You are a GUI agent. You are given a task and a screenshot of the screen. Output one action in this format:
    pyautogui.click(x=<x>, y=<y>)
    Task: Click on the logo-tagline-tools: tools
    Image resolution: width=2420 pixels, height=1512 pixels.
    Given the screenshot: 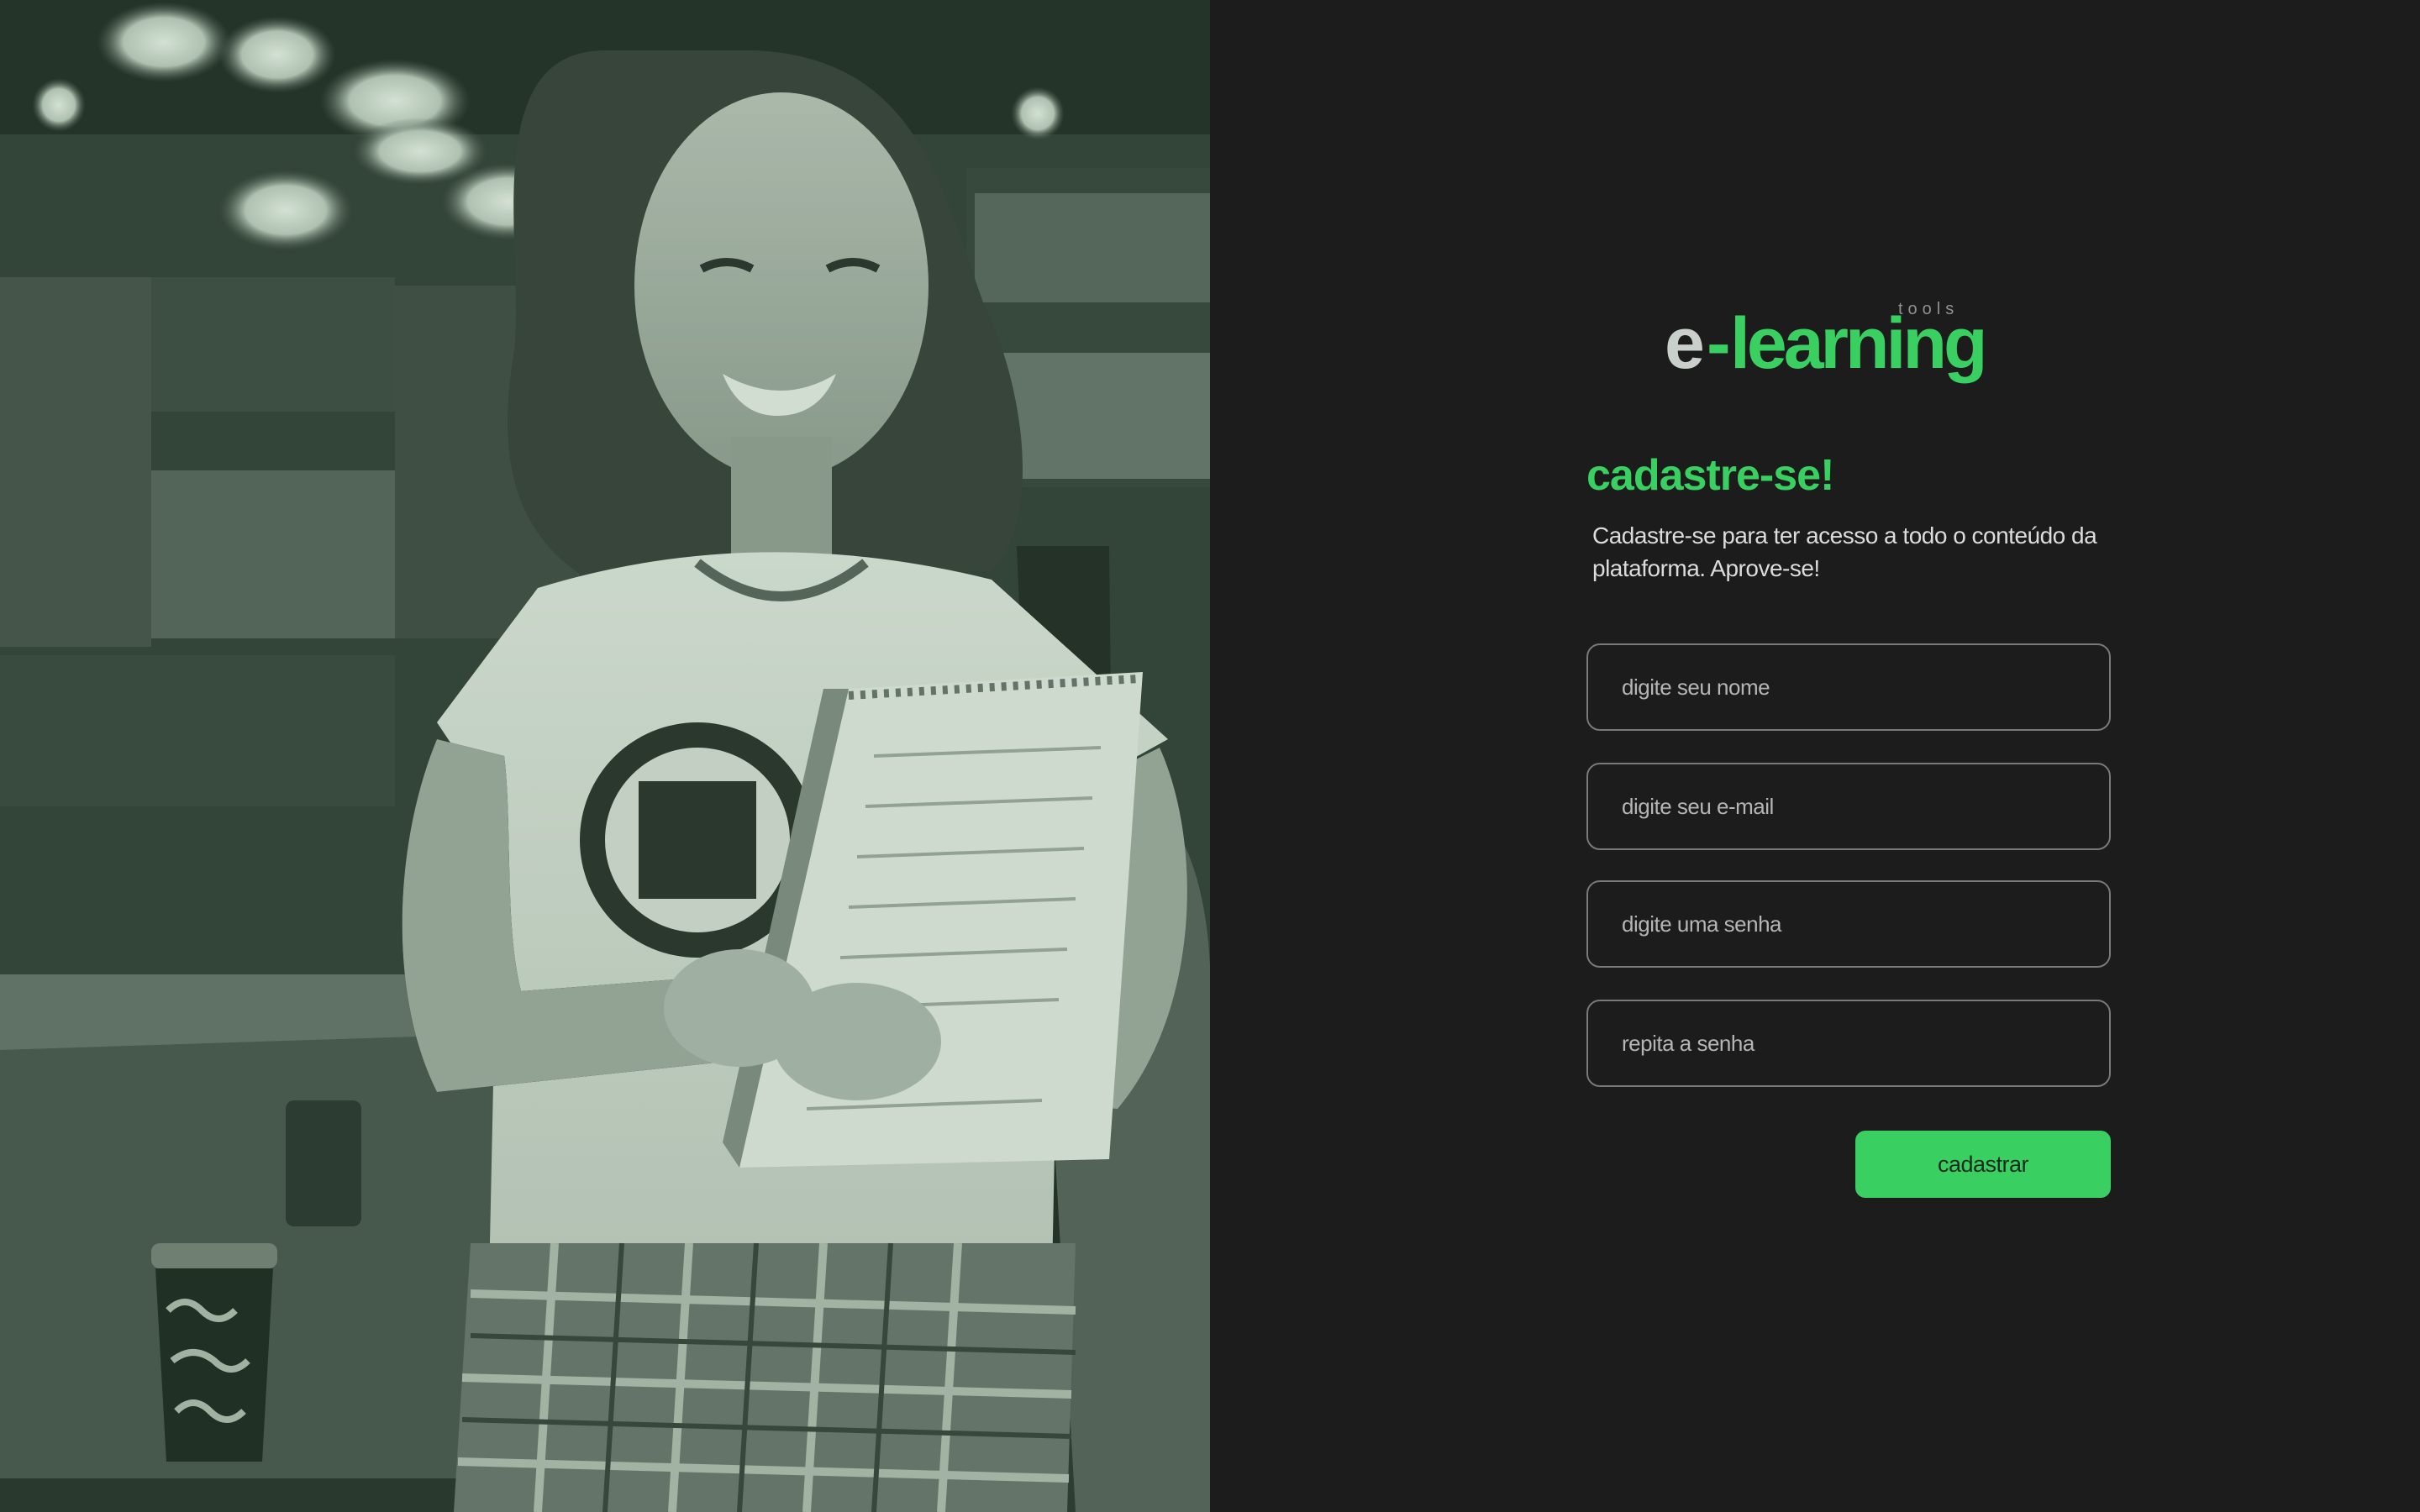 What is the action you would take?
    pyautogui.click(x=1929, y=309)
    